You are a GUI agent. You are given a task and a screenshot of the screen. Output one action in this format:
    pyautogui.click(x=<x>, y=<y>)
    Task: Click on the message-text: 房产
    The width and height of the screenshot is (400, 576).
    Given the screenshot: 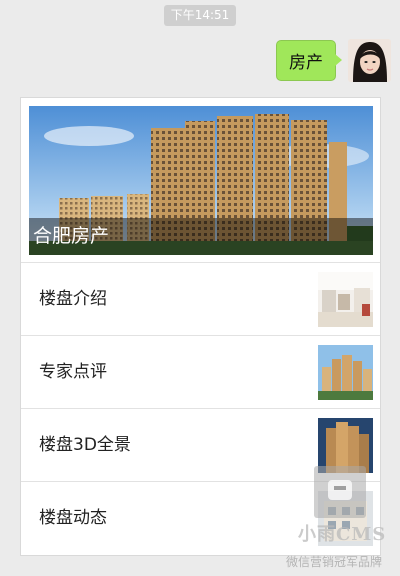 What is the action you would take?
    pyautogui.click(x=306, y=63)
    